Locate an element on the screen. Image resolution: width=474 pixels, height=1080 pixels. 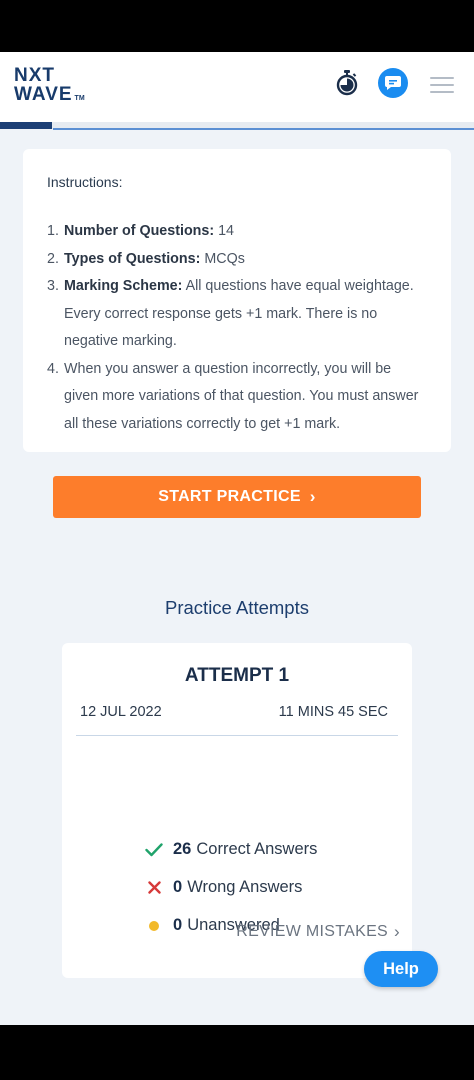
logo-line-2: WAVE is located at coordinates (43, 94).